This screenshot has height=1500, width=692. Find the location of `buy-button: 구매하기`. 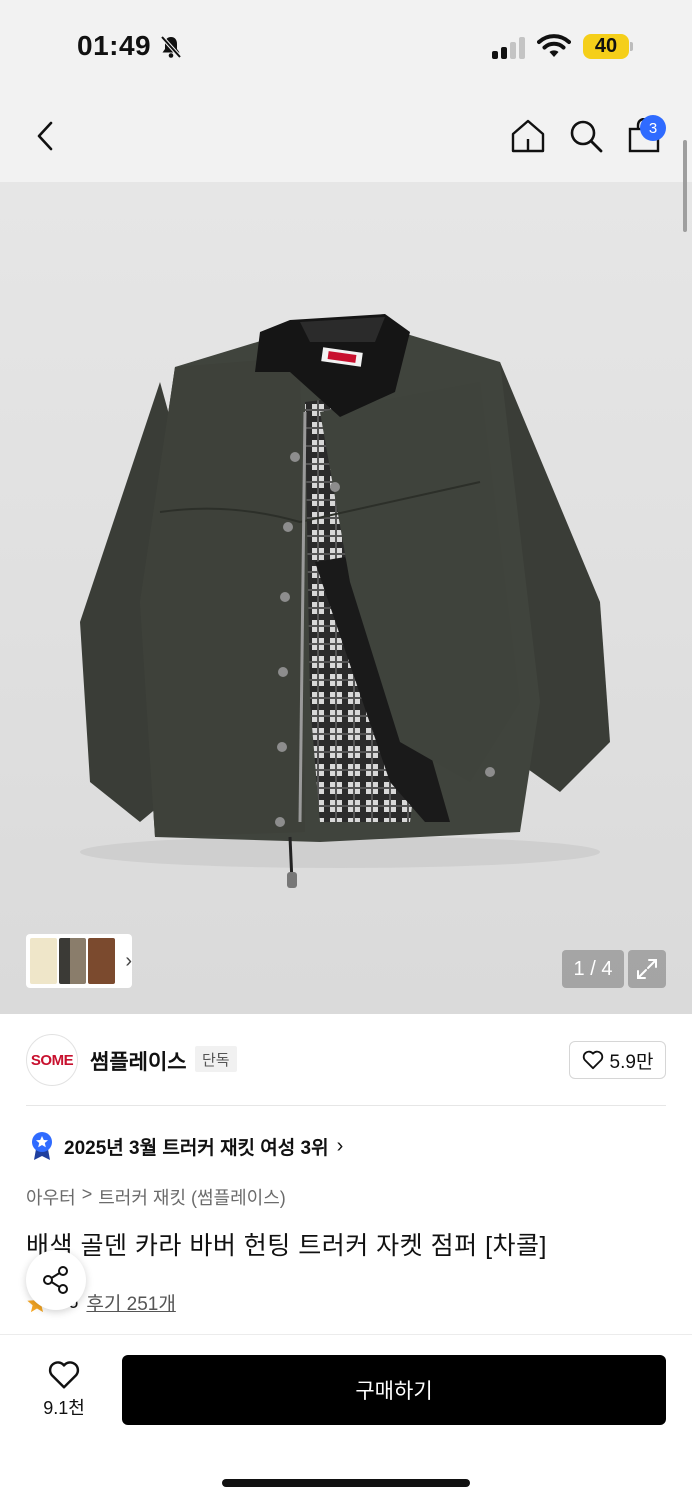

buy-button: 구매하기 is located at coordinates (394, 1390).